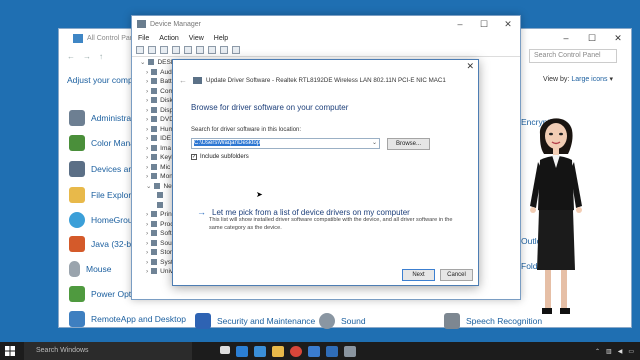  Describe the element at coordinates (374, 143) in the screenshot. I see `chevron-down-icon: ⌄` at that location.